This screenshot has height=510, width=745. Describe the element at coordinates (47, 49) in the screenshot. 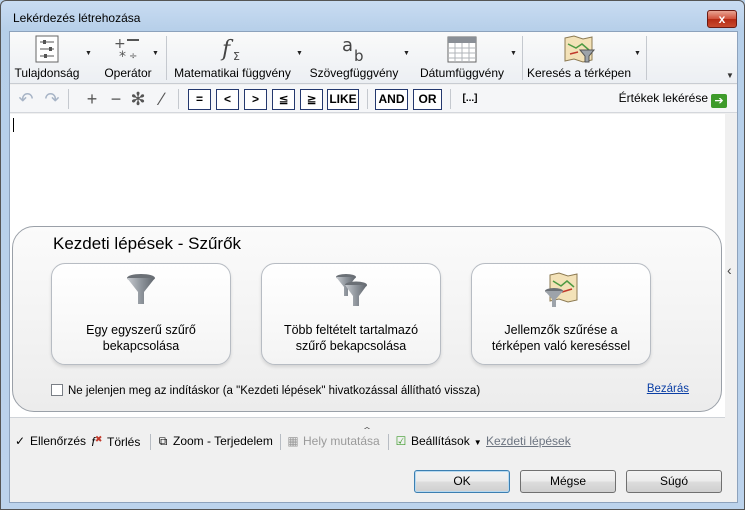

I see `property-sliders-icon` at that location.